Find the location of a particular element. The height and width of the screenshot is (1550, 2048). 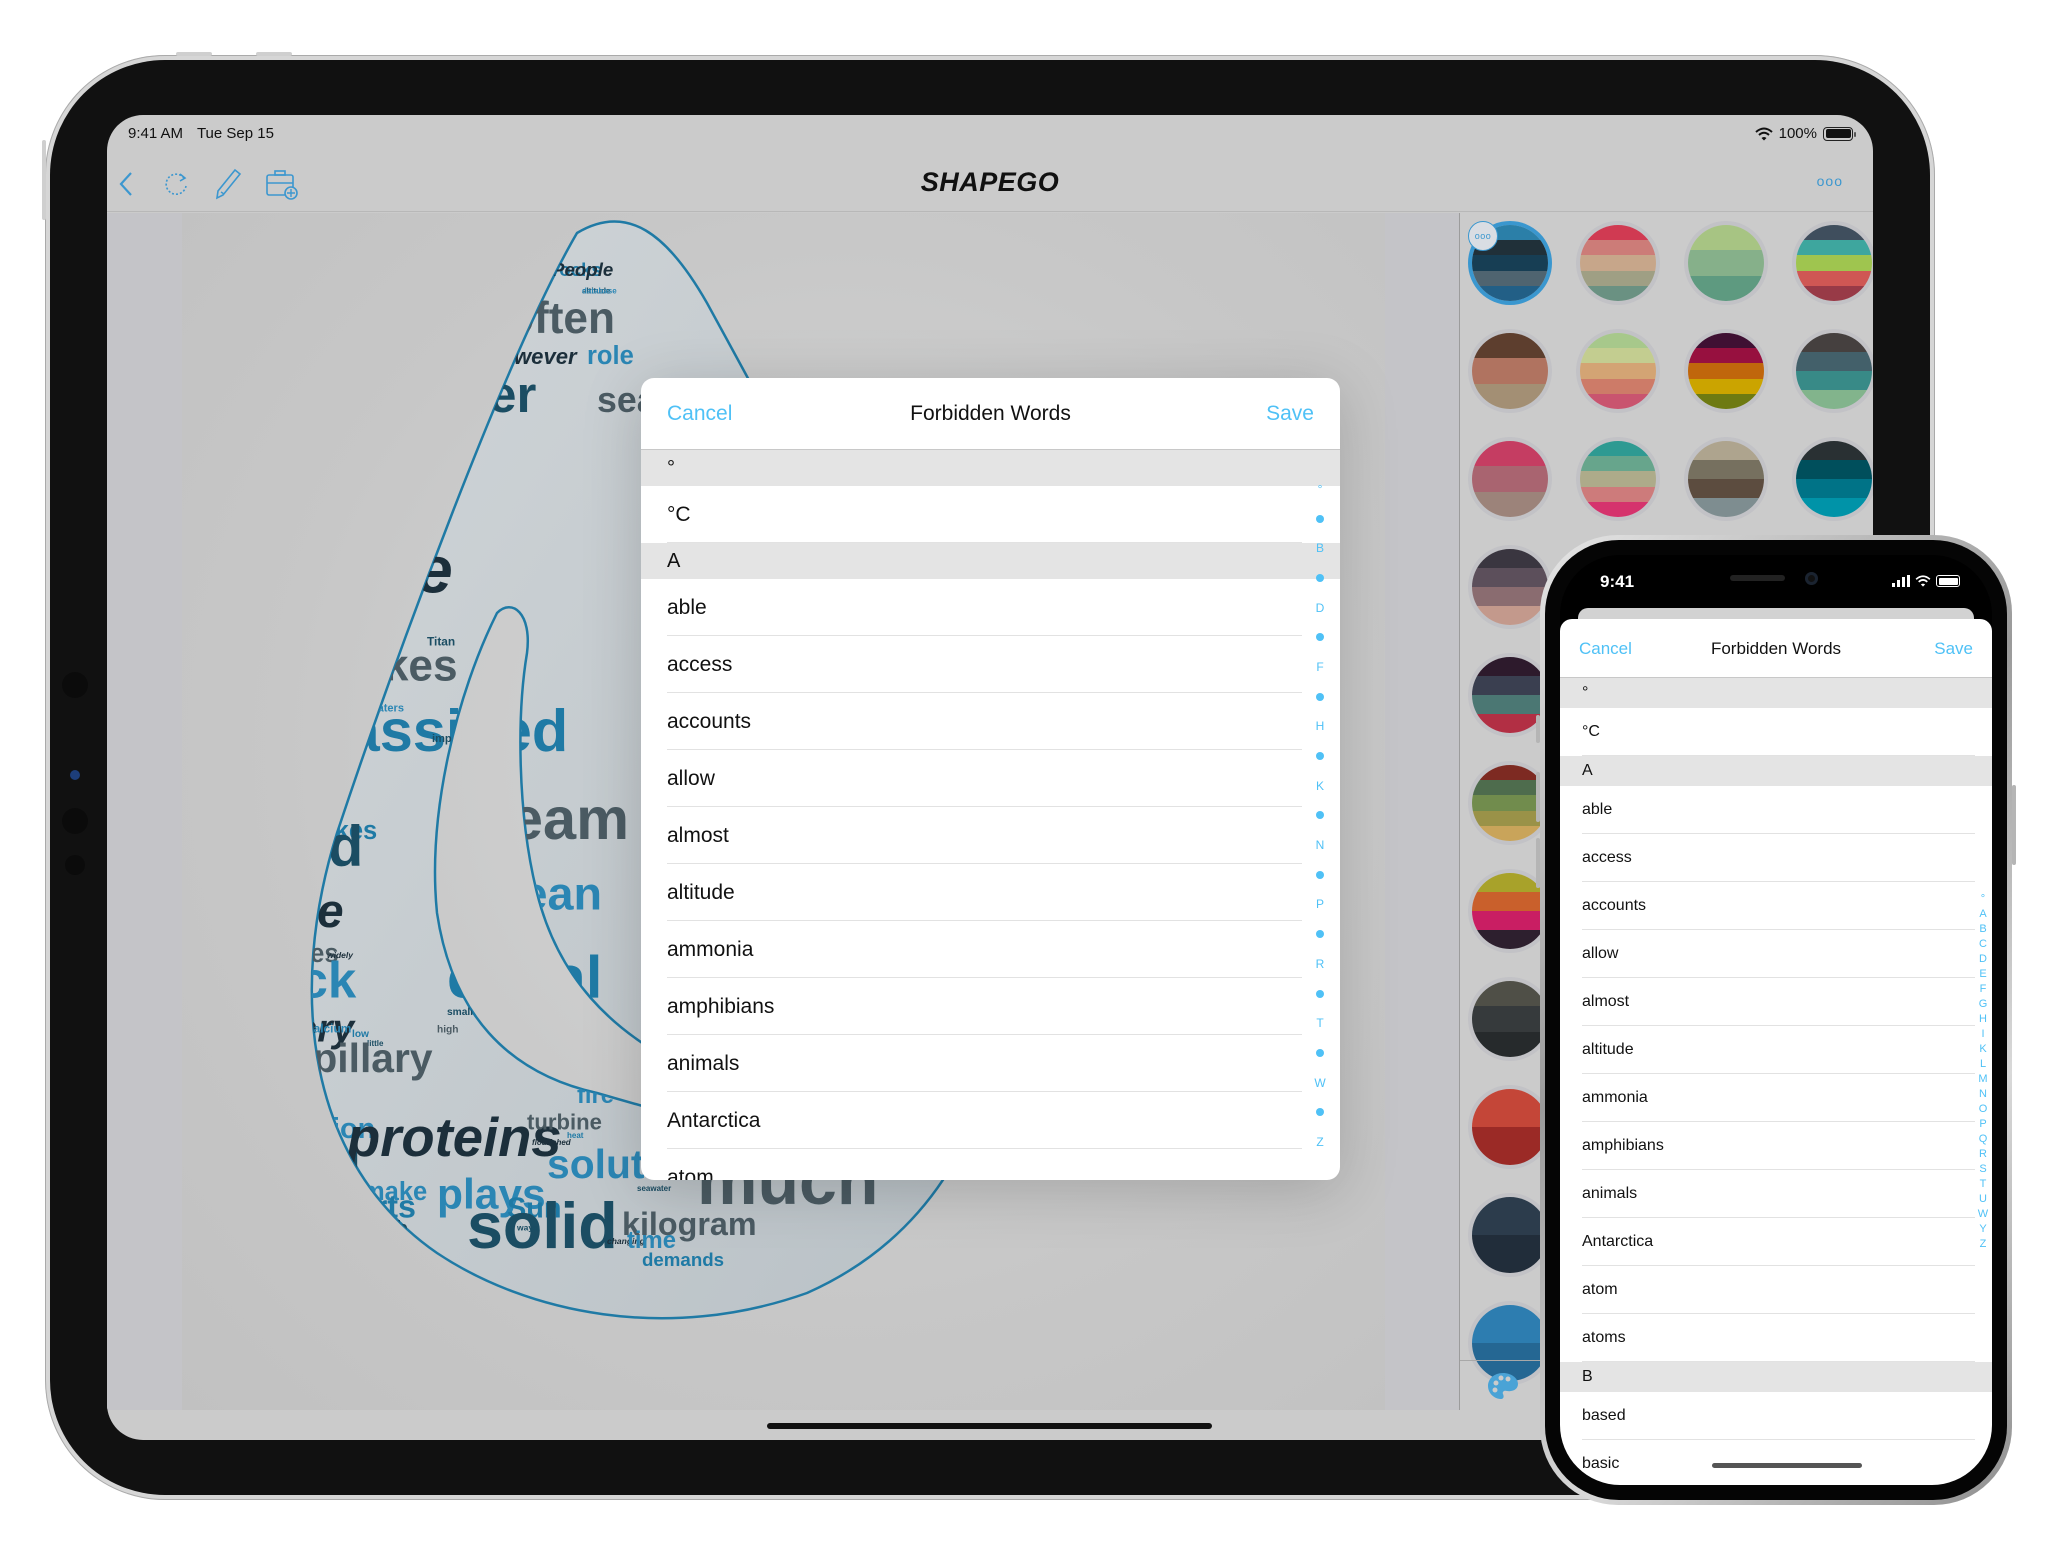

swatch-options-button: ooo is located at coordinates (1483, 236).